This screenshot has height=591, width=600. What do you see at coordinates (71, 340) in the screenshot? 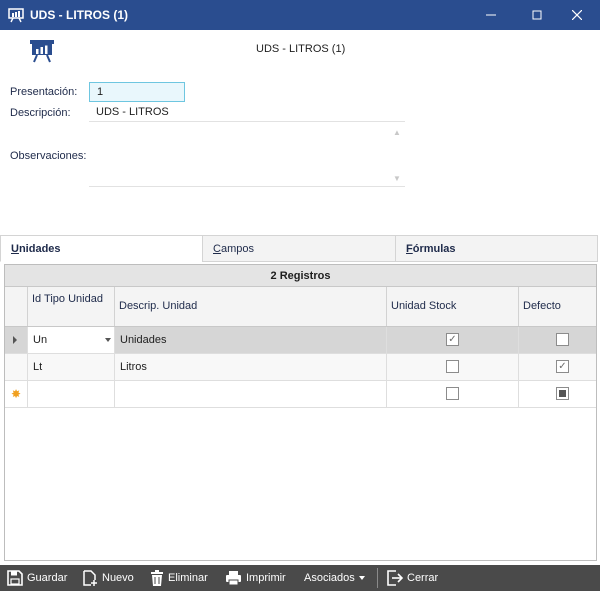
I see `id-tipo-unidad-select: Un` at bounding box center [71, 340].